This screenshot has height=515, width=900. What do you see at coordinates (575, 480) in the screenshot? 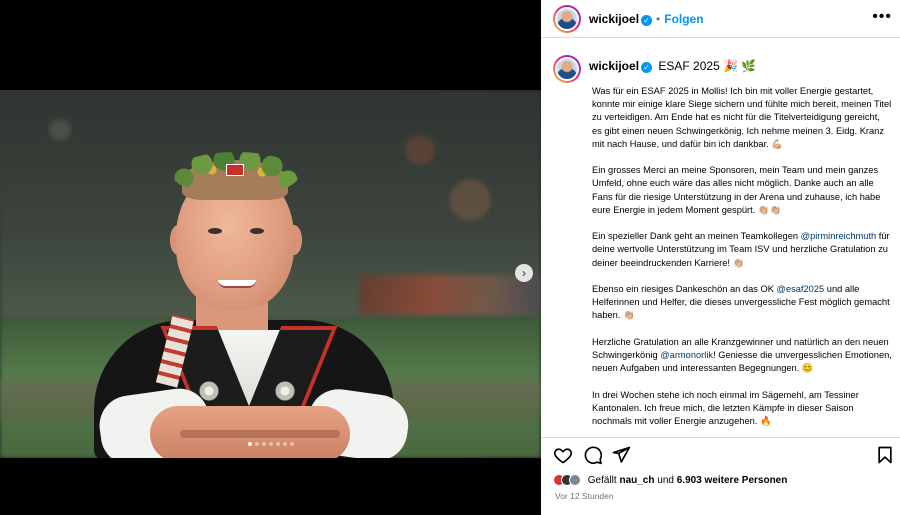
I see `liker-avatar` at bounding box center [575, 480].